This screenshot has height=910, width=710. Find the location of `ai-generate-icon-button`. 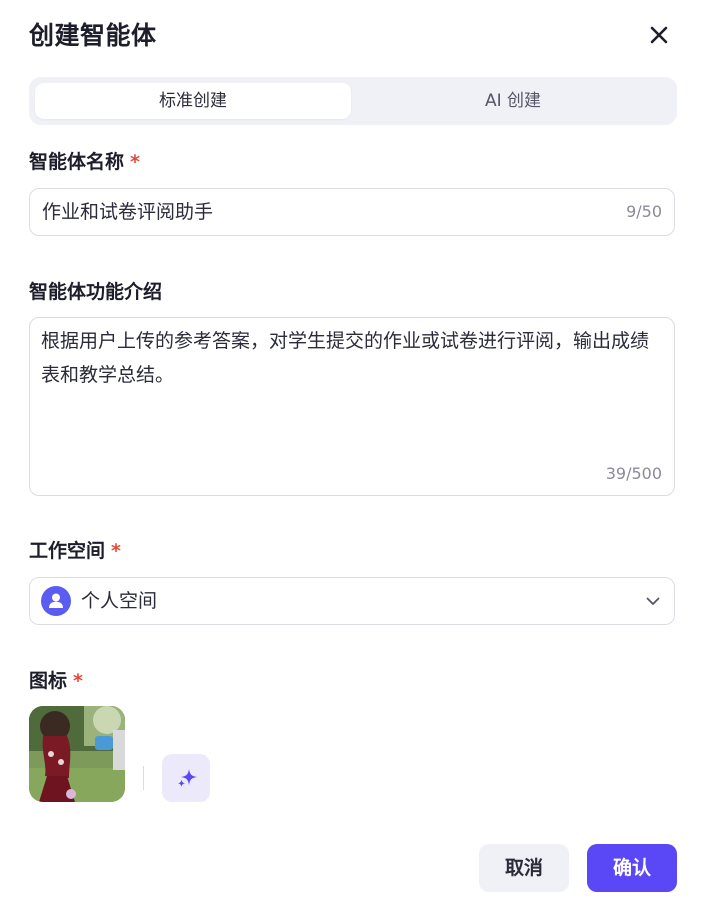

ai-generate-icon-button is located at coordinates (186, 778).